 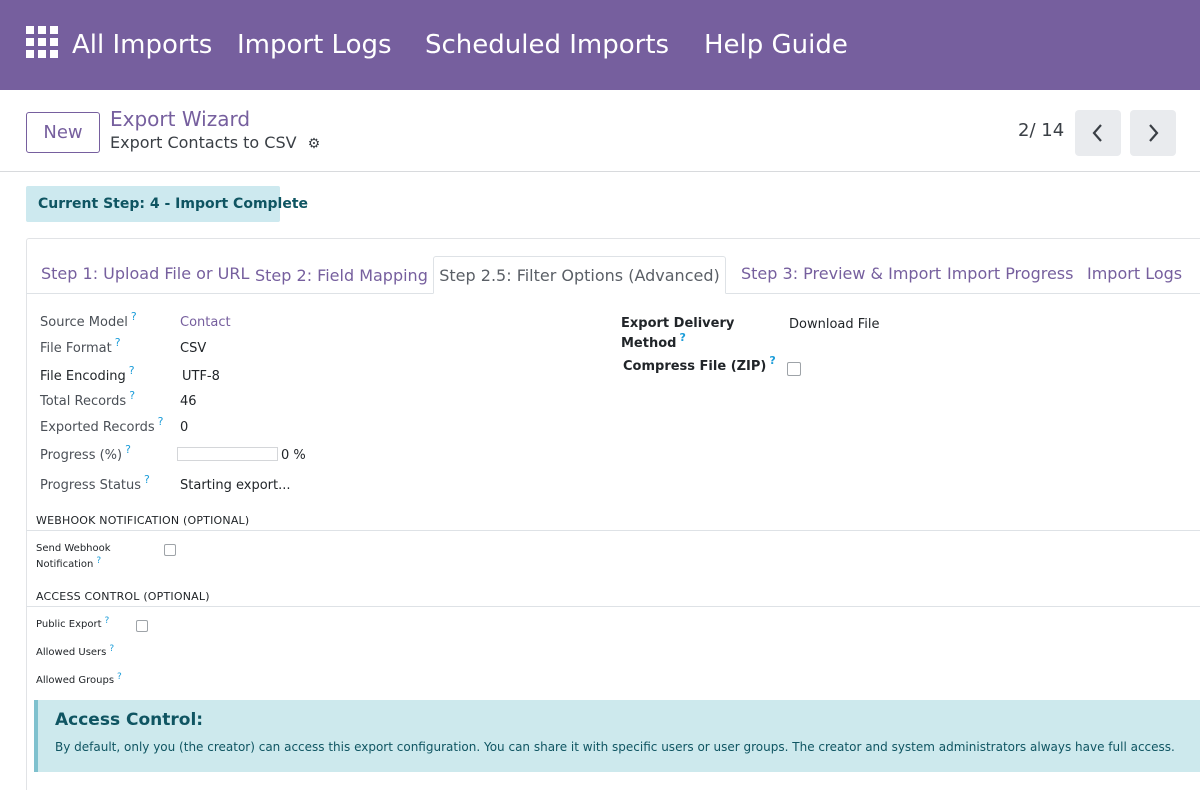 What do you see at coordinates (75, 651) in the screenshot?
I see `allowed-users-label: Allowed Users?` at bounding box center [75, 651].